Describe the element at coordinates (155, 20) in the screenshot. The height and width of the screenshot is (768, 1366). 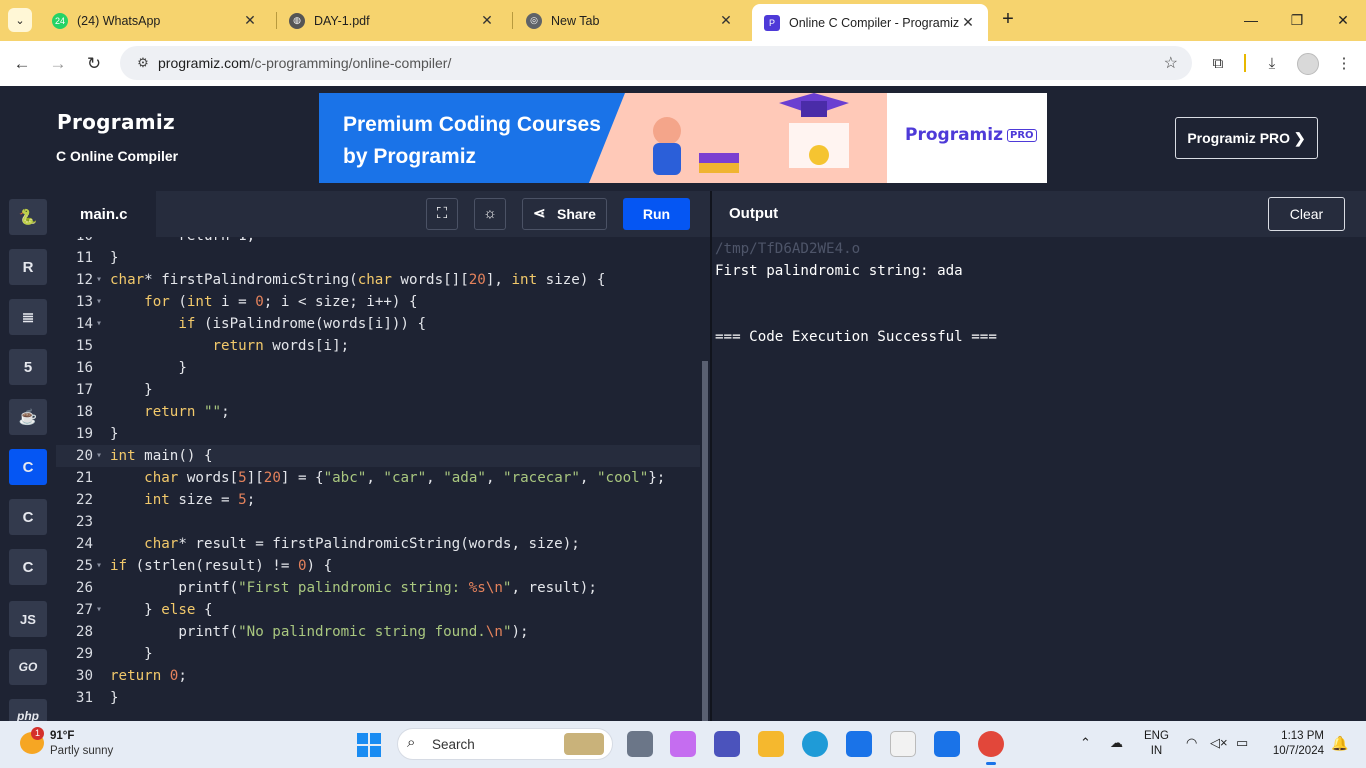
I see `tab-whatsapp: 24 (24) WhatsApp ✕` at that location.